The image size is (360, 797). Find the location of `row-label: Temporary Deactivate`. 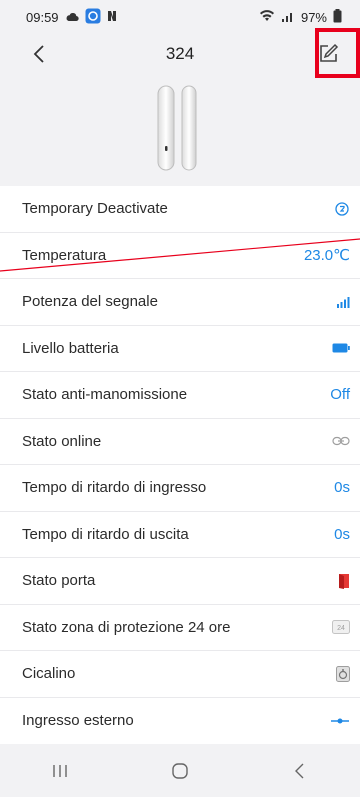

row-label: Temporary Deactivate is located at coordinates (95, 209).